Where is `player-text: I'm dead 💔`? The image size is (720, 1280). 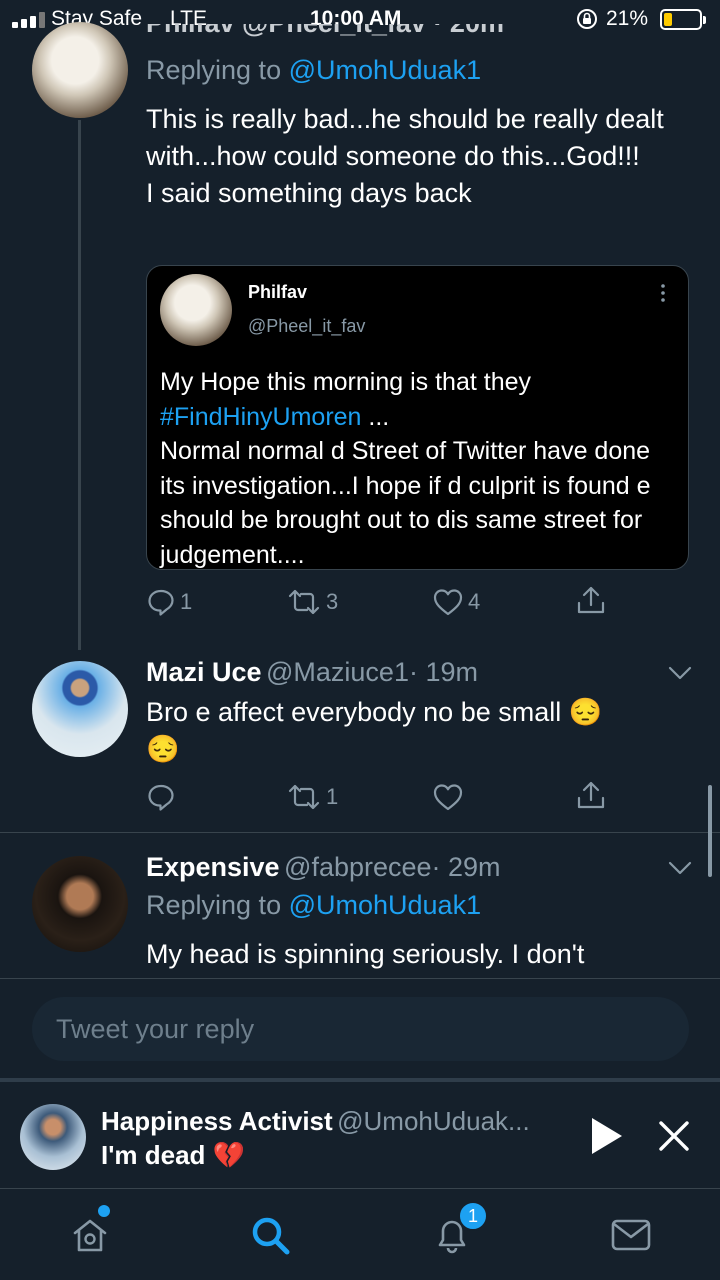
player-text: I'm dead 💔 is located at coordinates (173, 1155).